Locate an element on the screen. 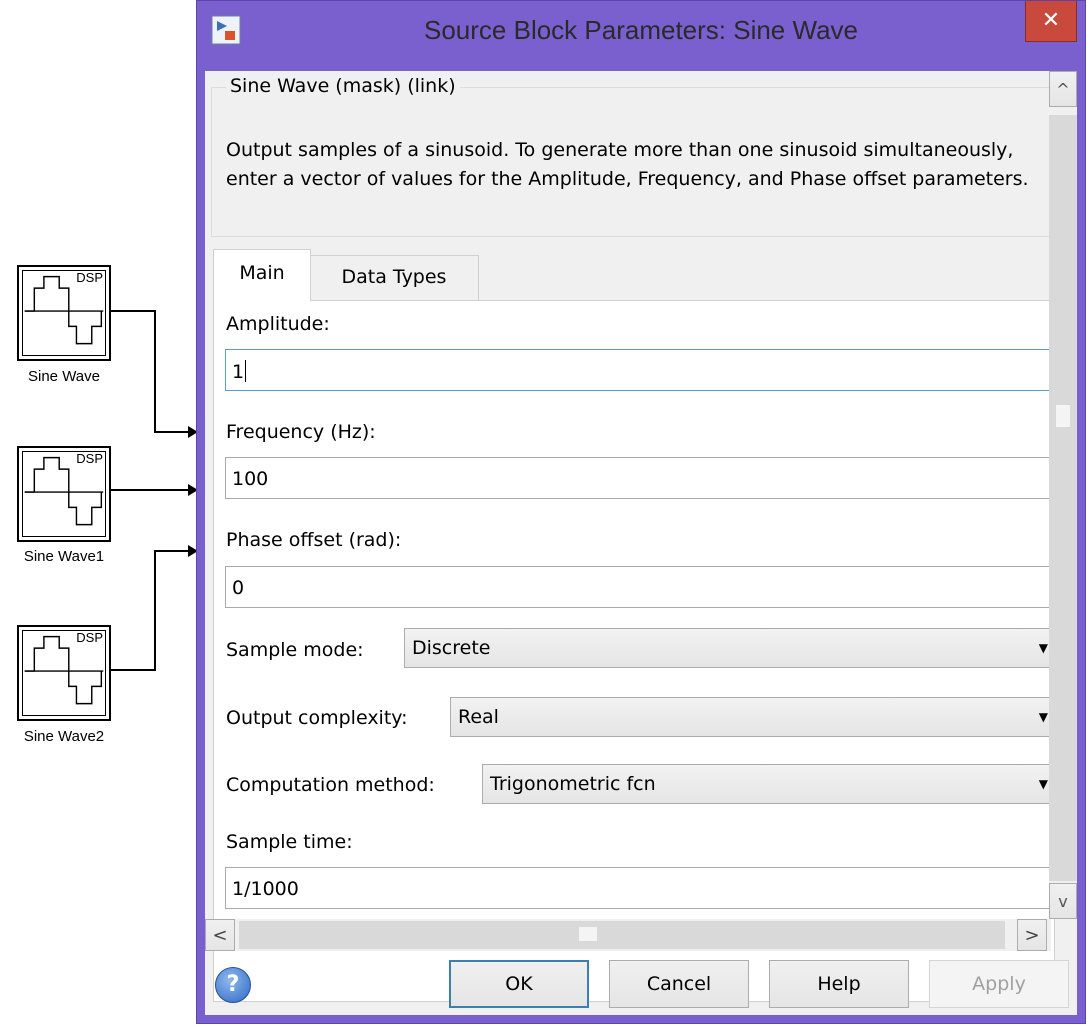 This screenshot has width=1090, height=1027. group-title: Sine Wave (mask) (link) is located at coordinates (343, 86).